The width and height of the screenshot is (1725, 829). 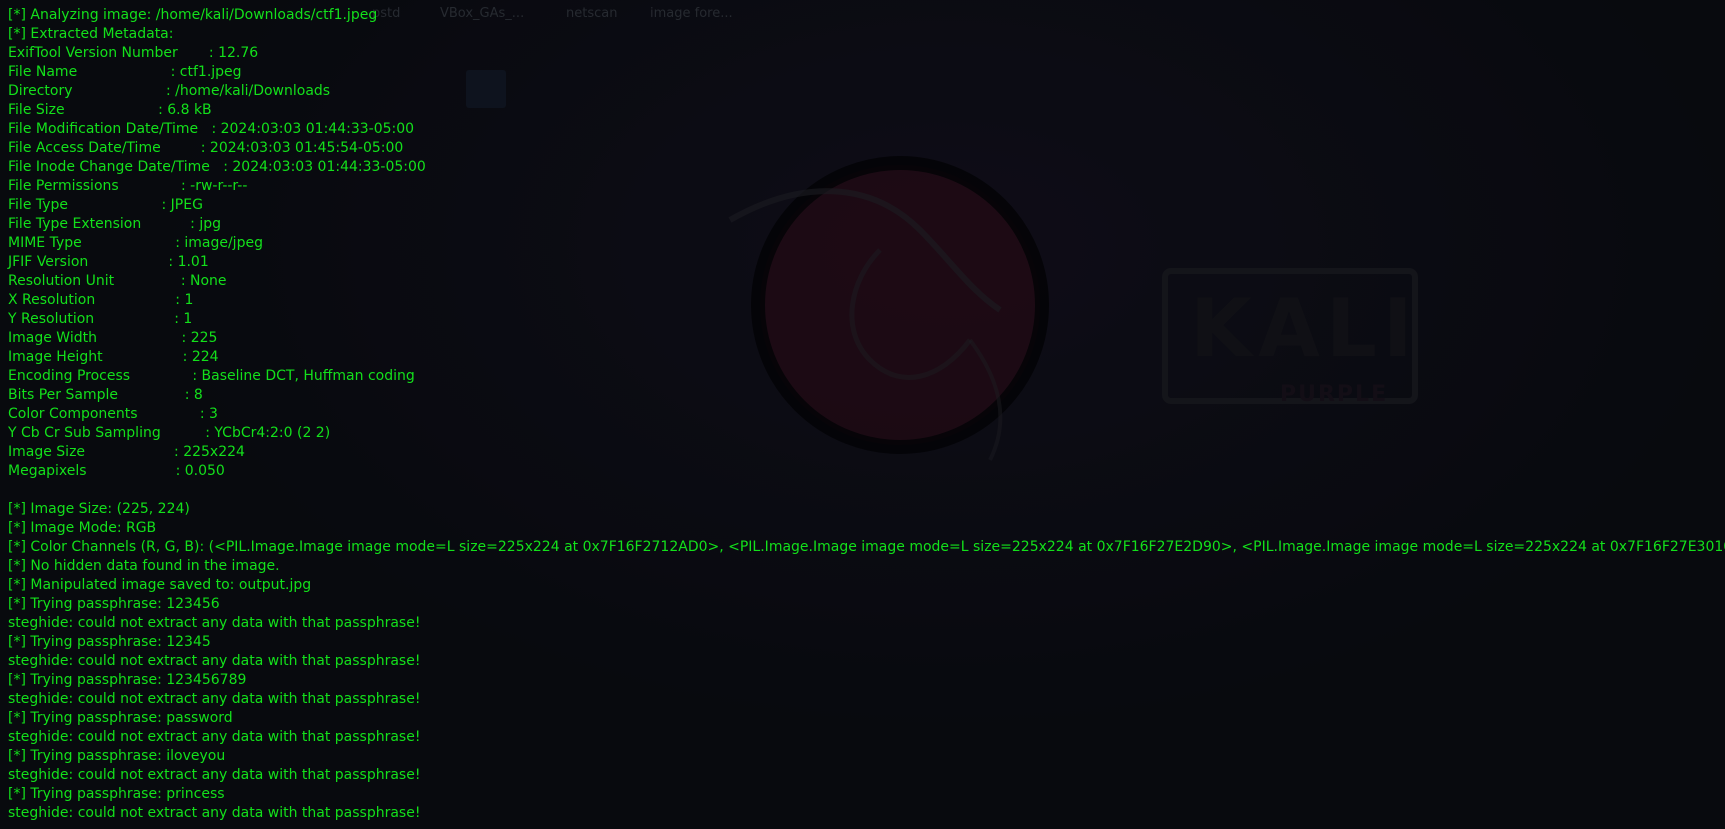 What do you see at coordinates (125, 72) in the screenshot?
I see `terminal-line: File Name : ctf1.jpeg` at bounding box center [125, 72].